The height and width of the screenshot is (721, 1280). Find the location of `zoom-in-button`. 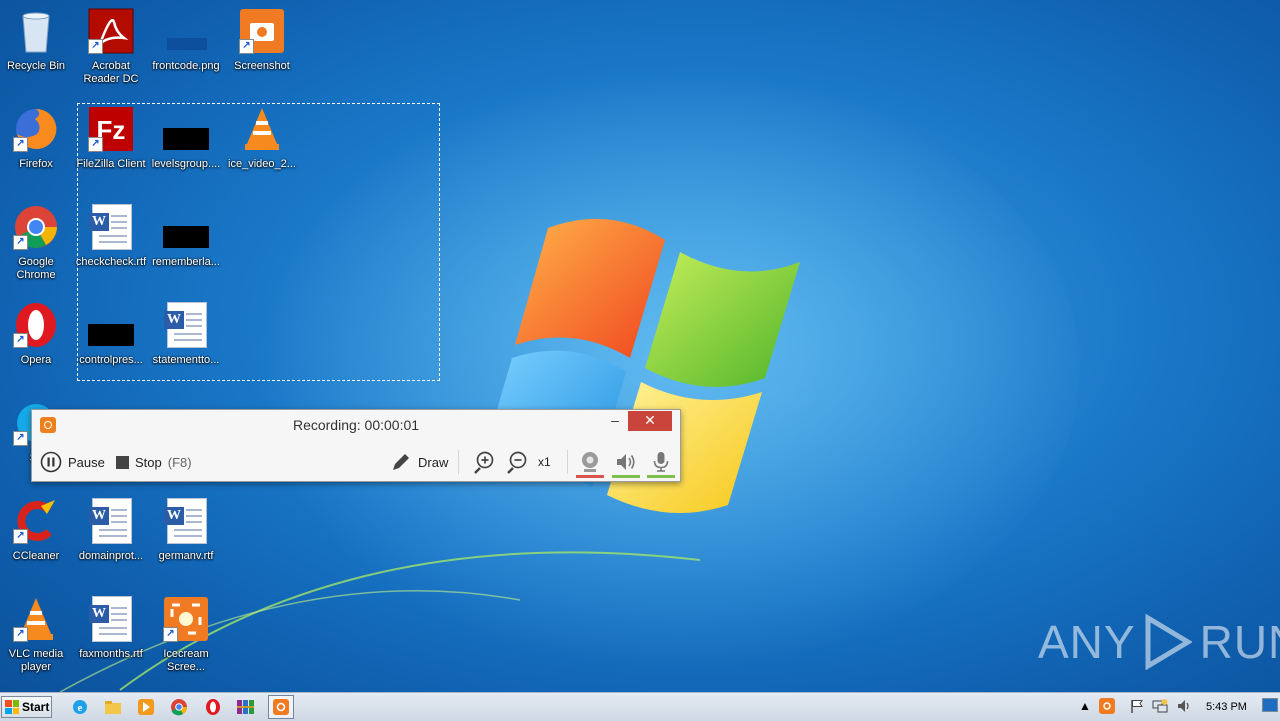

zoom-in-button is located at coordinates (484, 462).